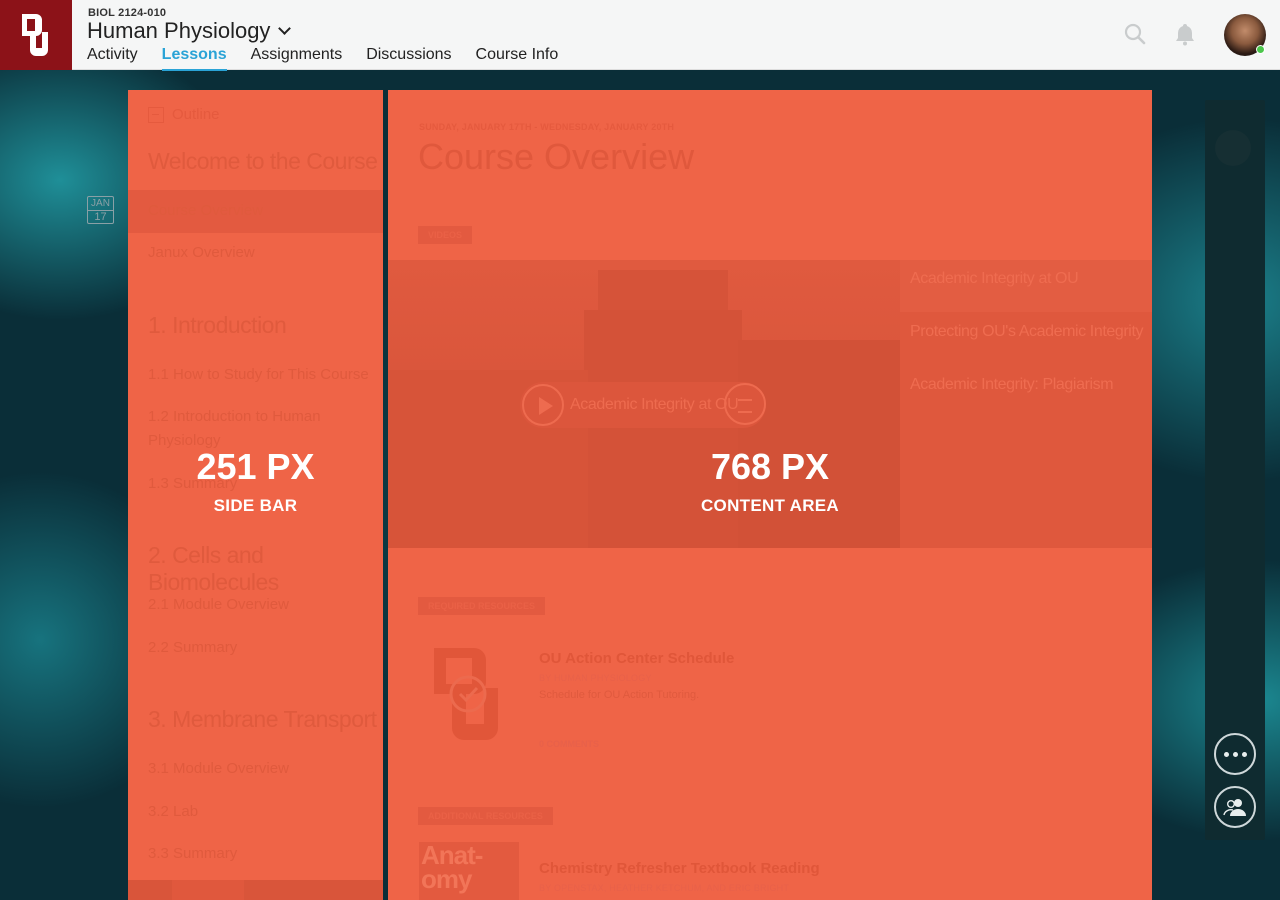  What do you see at coordinates (1185, 34) in the screenshot?
I see `bell-icon` at bounding box center [1185, 34].